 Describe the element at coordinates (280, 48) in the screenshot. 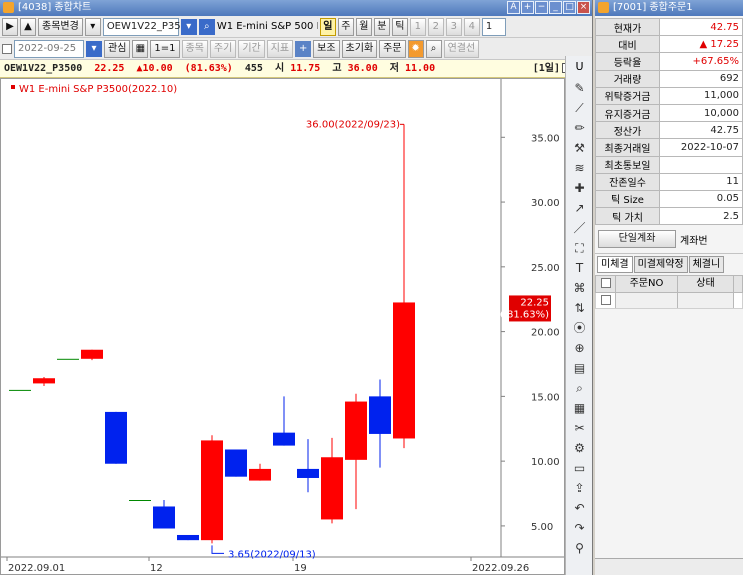

I see `indicator-button: 지표` at that location.